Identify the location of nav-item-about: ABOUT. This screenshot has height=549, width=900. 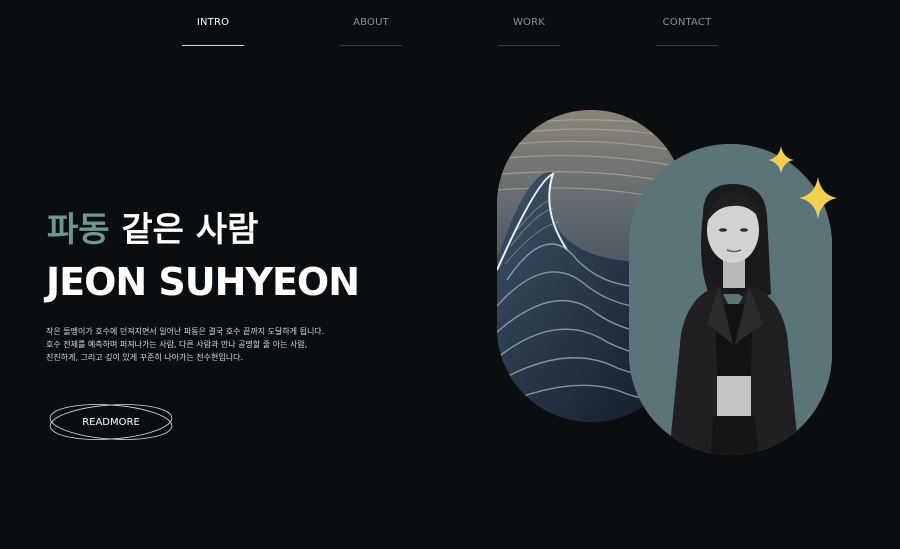
(371, 23).